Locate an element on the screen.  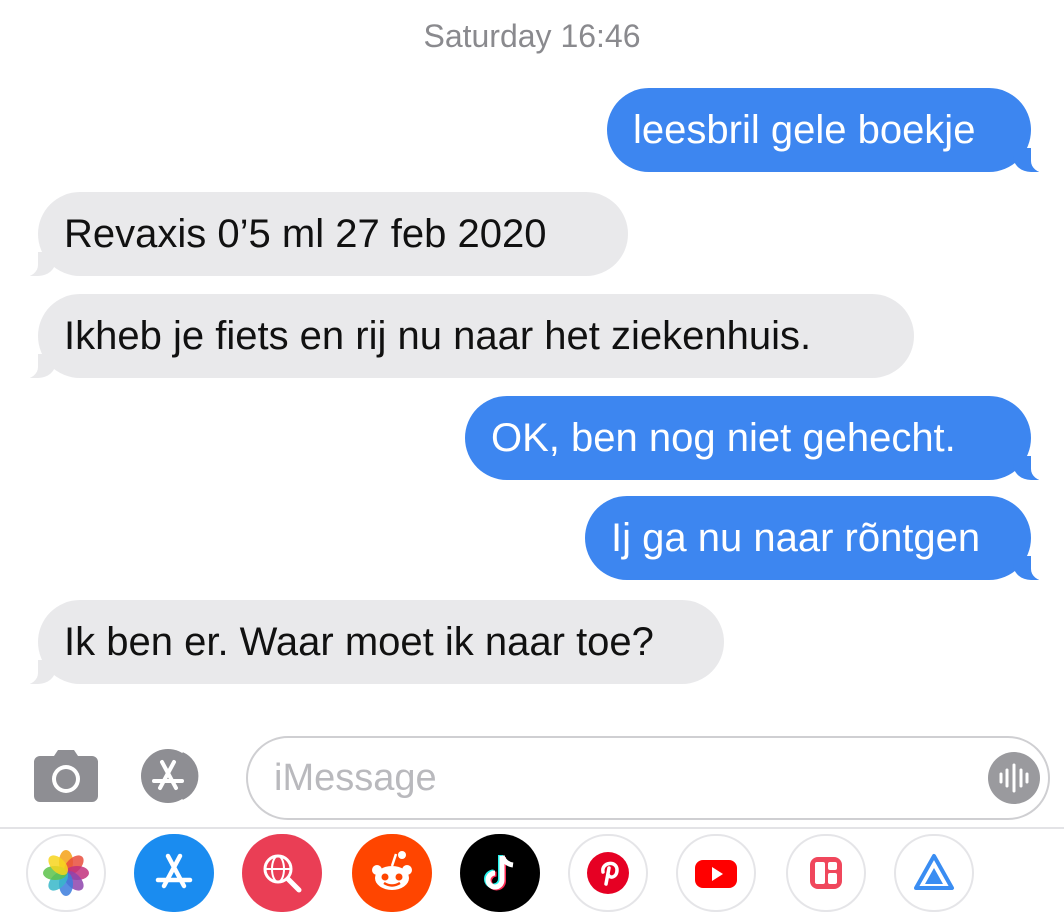
message-text: Ij ga nu naar rõntgen is located at coordinates (796, 538).